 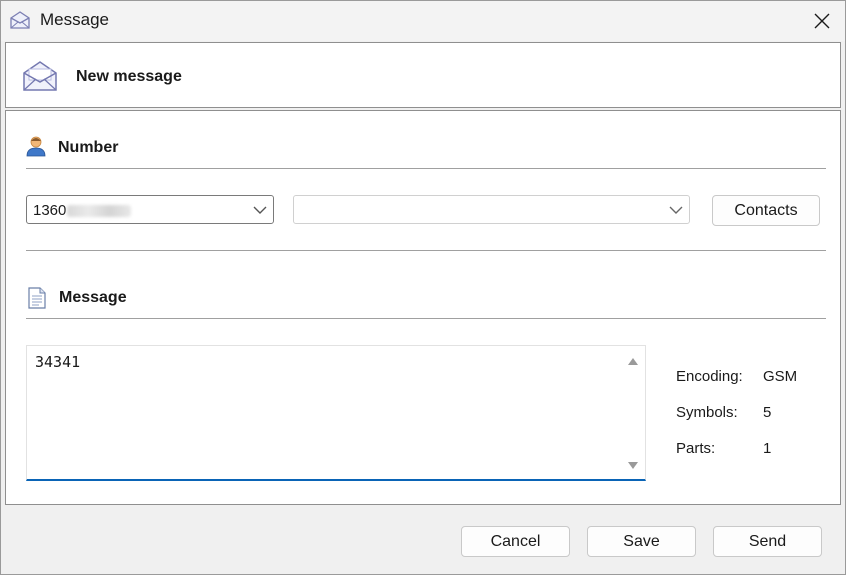 What do you see at coordinates (780, 376) in the screenshot?
I see `encoding-value: GSM` at bounding box center [780, 376].